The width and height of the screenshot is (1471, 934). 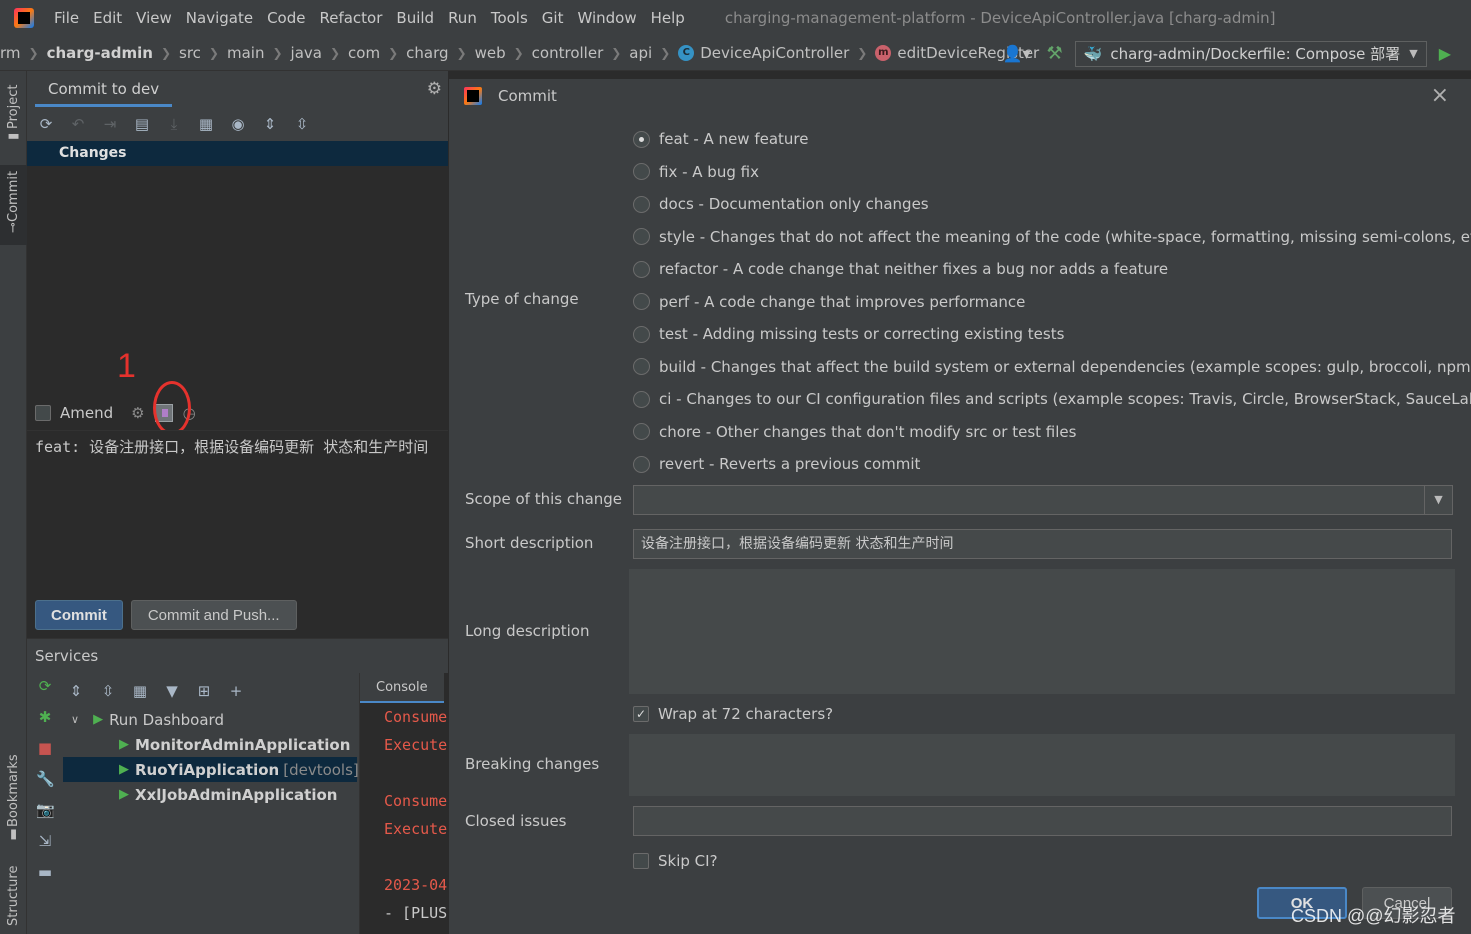 I want to click on commit-button: Commit, so click(x=79, y=615).